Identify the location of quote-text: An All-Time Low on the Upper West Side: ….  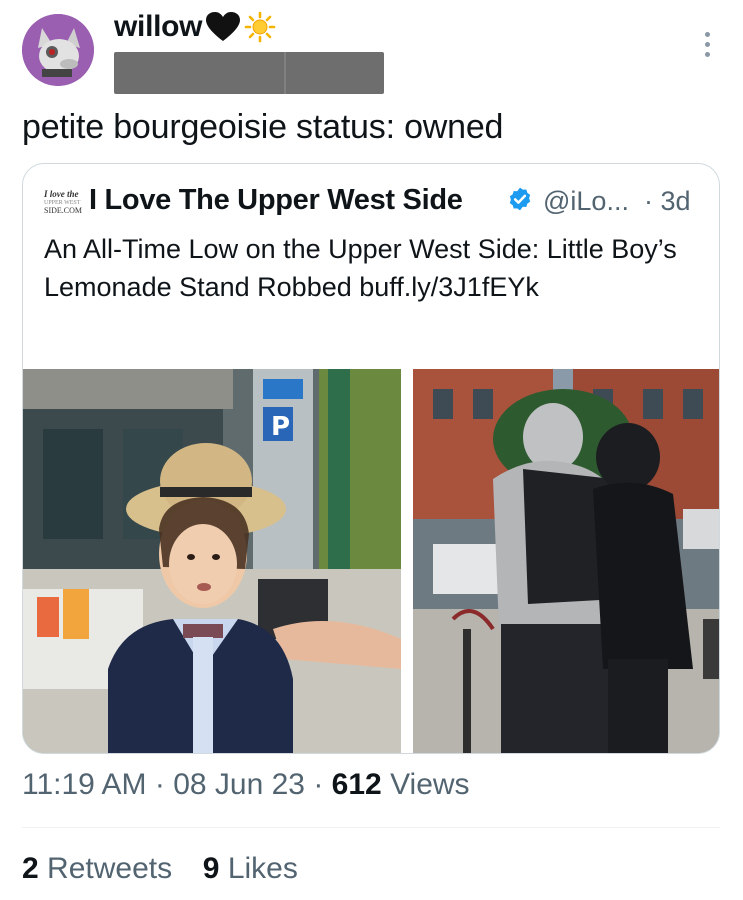
(360, 268).